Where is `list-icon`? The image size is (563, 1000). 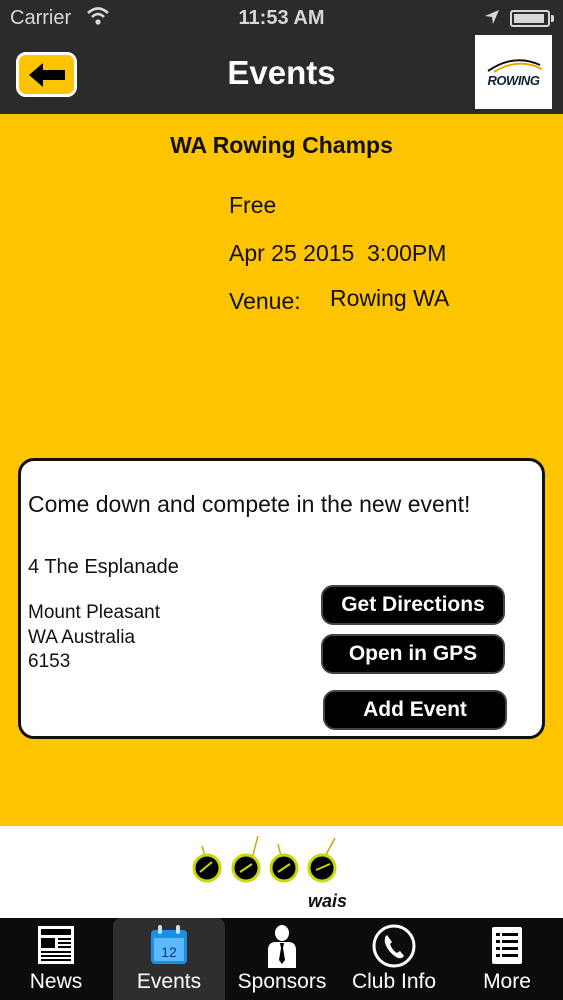 list-icon is located at coordinates (507, 945).